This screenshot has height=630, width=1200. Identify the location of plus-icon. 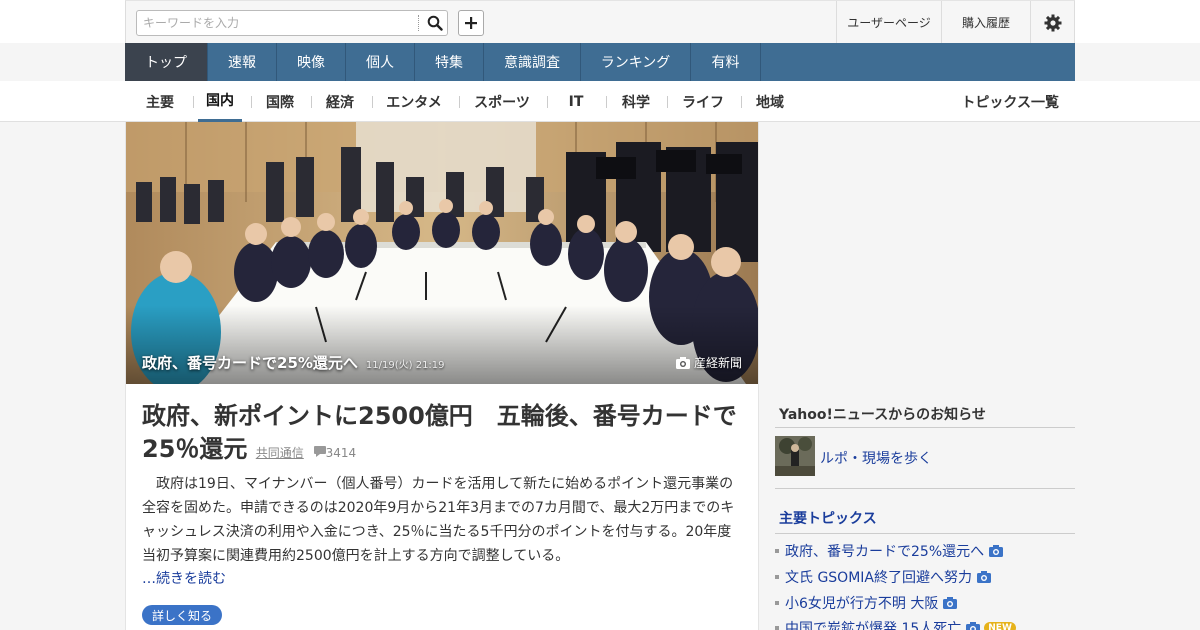
(471, 23).